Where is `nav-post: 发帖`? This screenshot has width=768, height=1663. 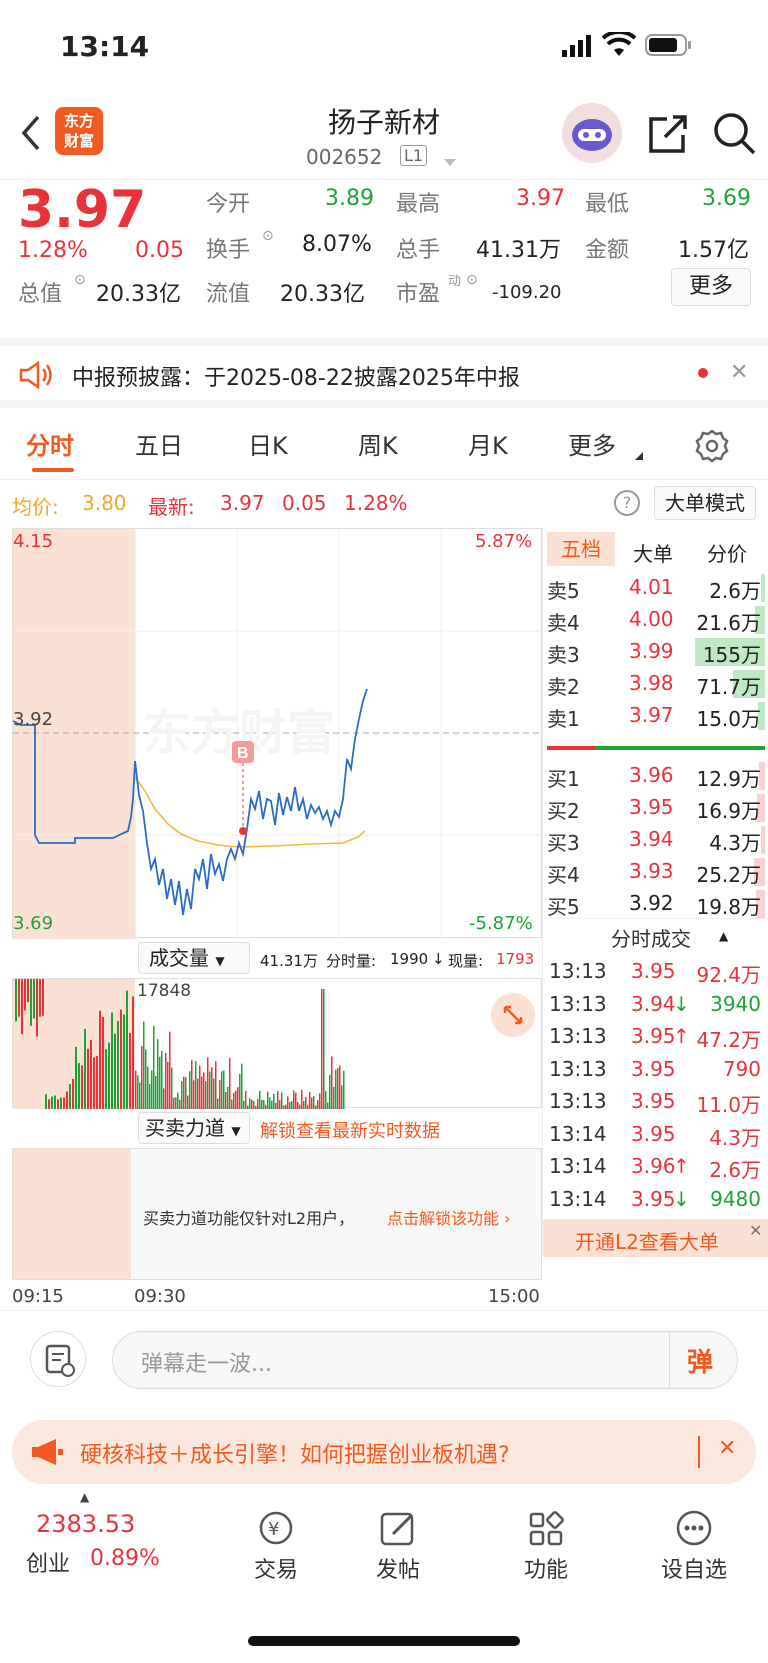
nav-post: 发帖 is located at coordinates (398, 1546).